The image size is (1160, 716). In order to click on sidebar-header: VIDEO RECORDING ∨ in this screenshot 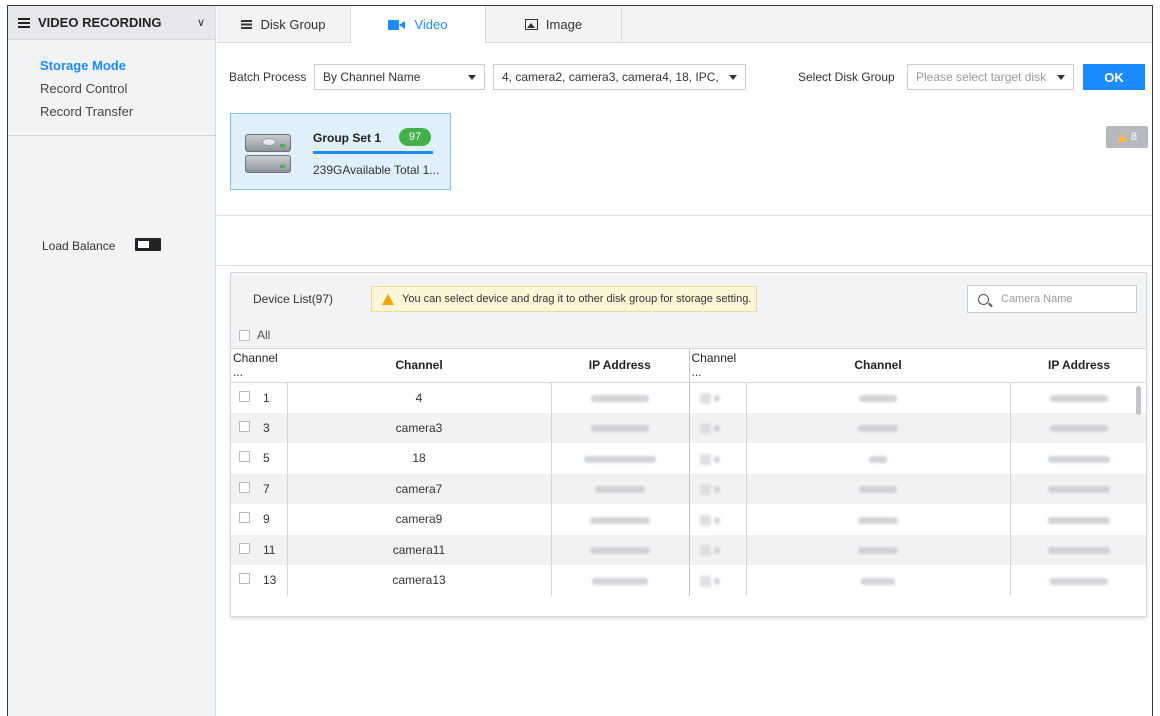, I will do `click(111, 23)`.